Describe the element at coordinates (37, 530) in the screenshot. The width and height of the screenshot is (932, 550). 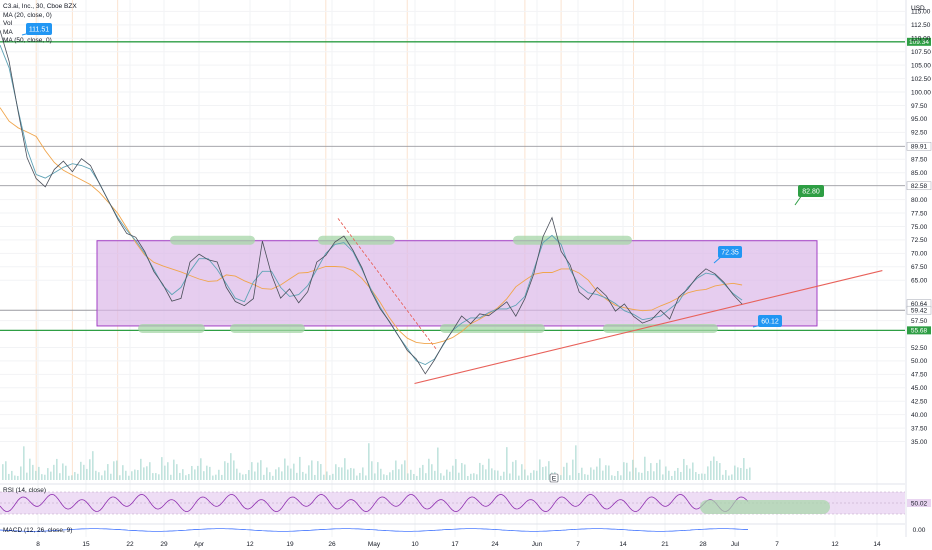
I see `macd-legend: MACD (12, 26, close, 9)` at that location.